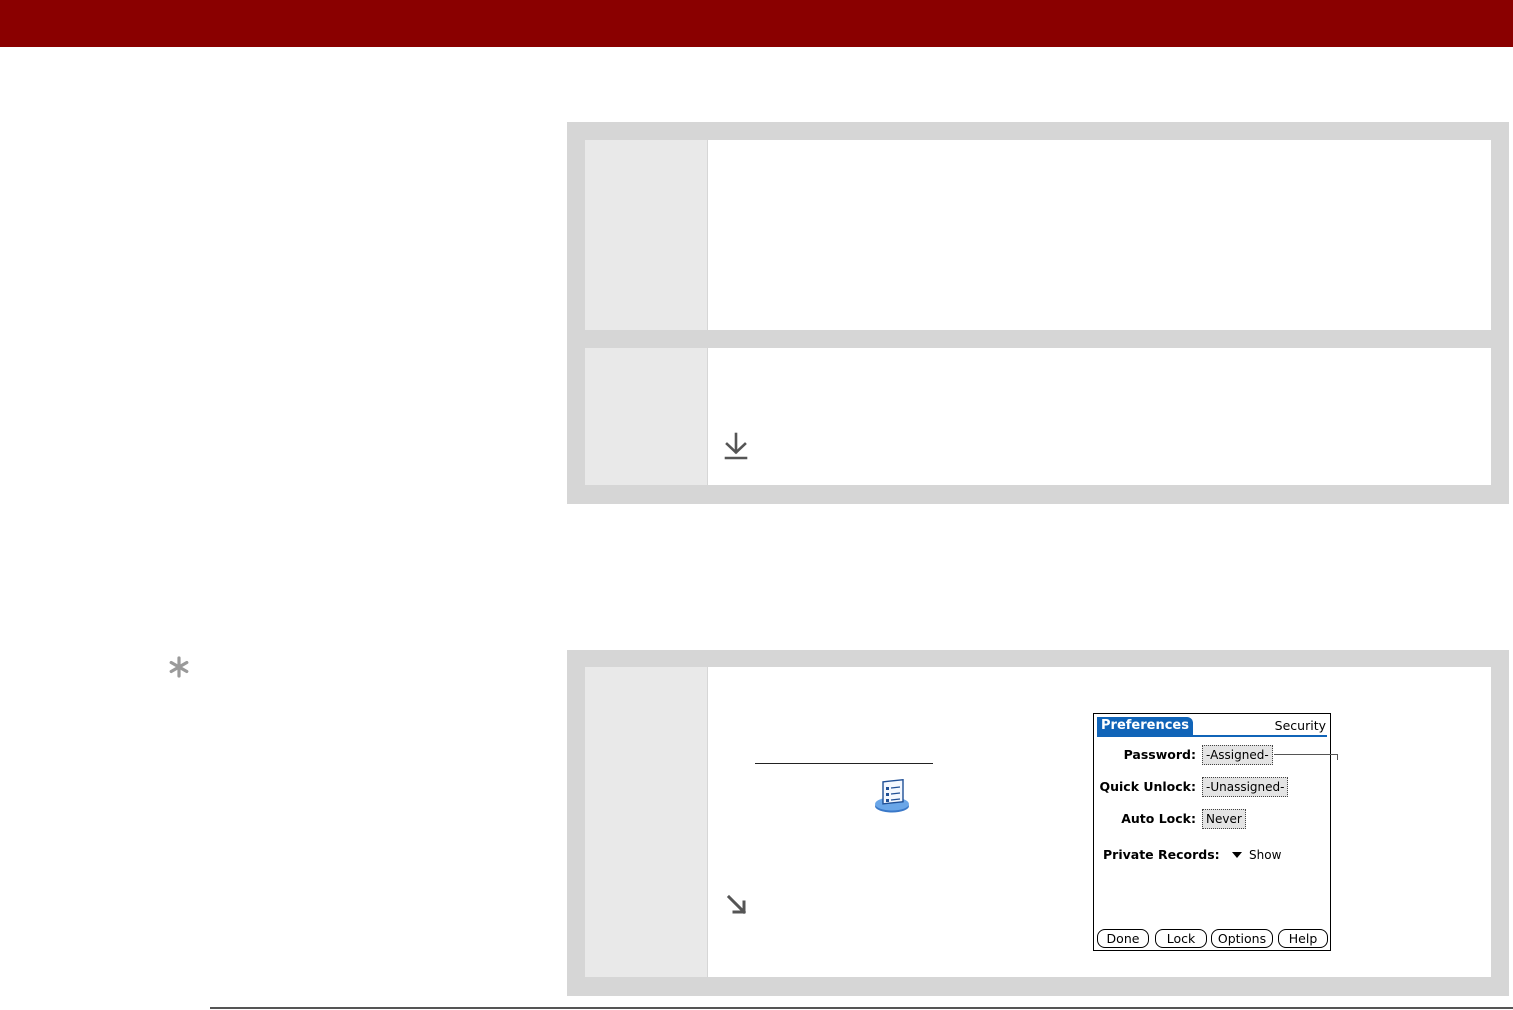 Image resolution: width=1513 pixels, height=1010 pixels. I want to click on private-records-picker: Show, so click(1265, 855).